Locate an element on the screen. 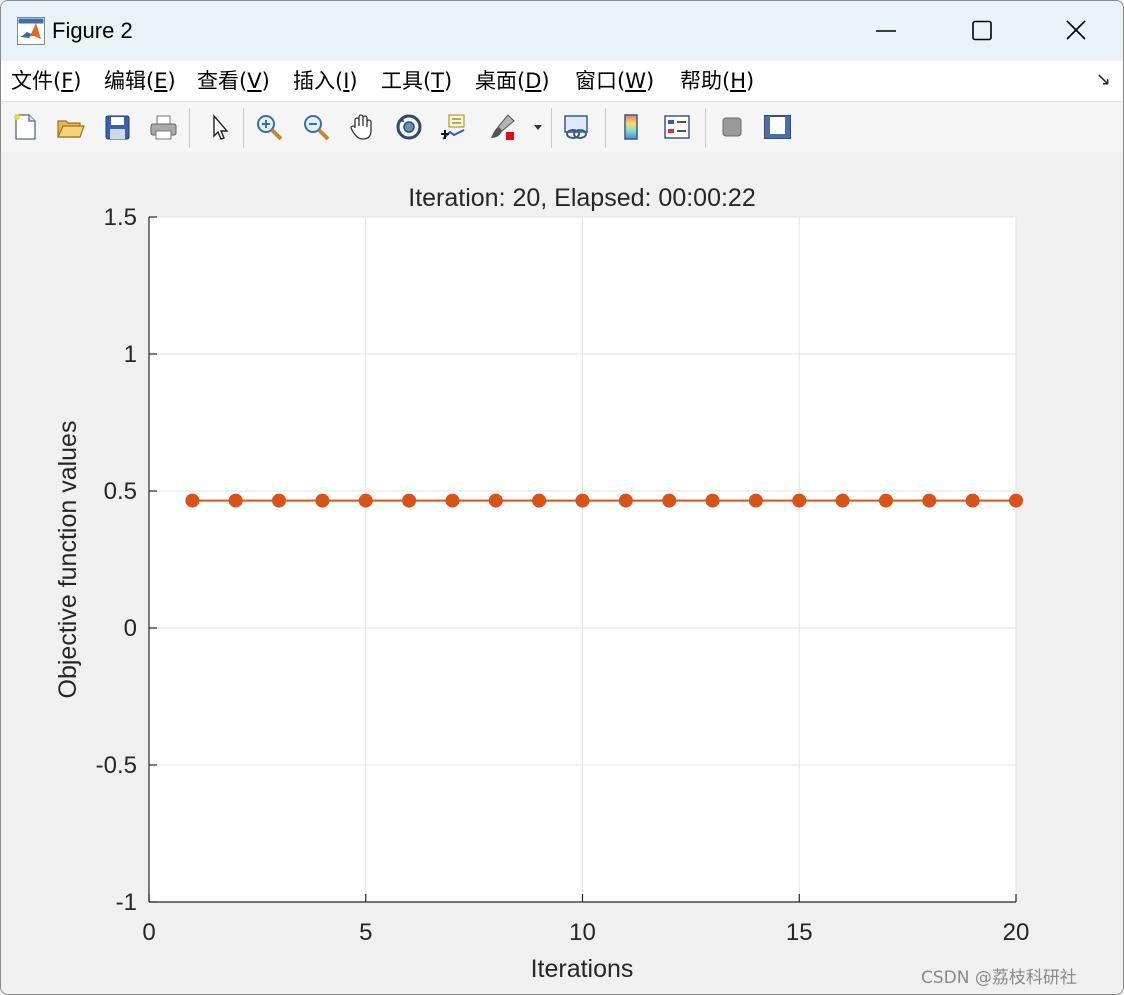 The image size is (1124, 995). close-icon is located at coordinates (1076, 30).